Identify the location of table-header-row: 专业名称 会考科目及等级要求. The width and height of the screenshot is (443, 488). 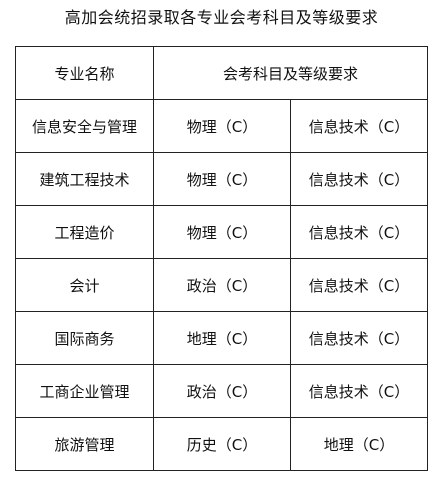
(222, 73).